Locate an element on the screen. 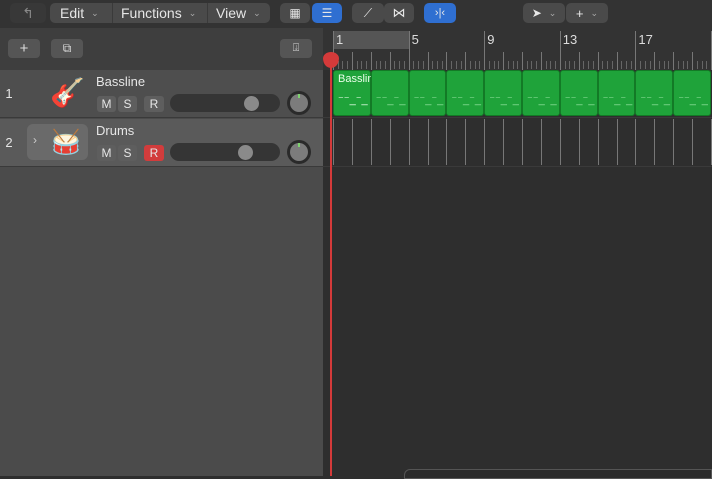 The image size is (712, 479). download-icon: ⍗ is located at coordinates (296, 48).